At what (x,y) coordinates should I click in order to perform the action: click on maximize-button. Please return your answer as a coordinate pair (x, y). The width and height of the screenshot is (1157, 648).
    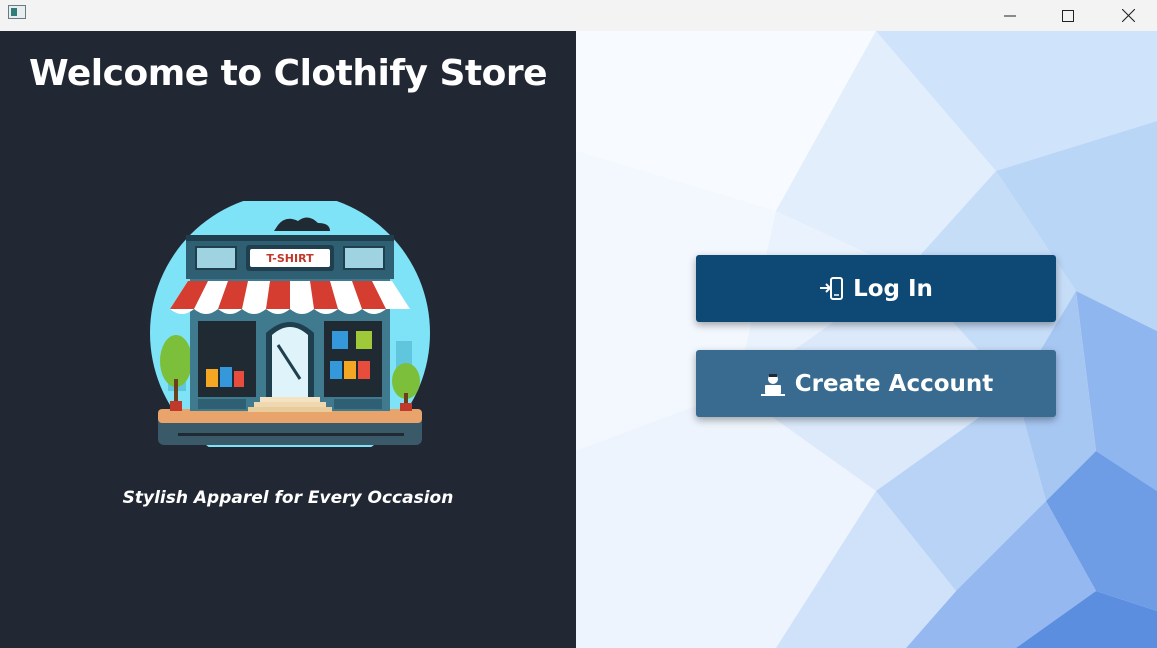
    Looking at the image, I should click on (1068, 15).